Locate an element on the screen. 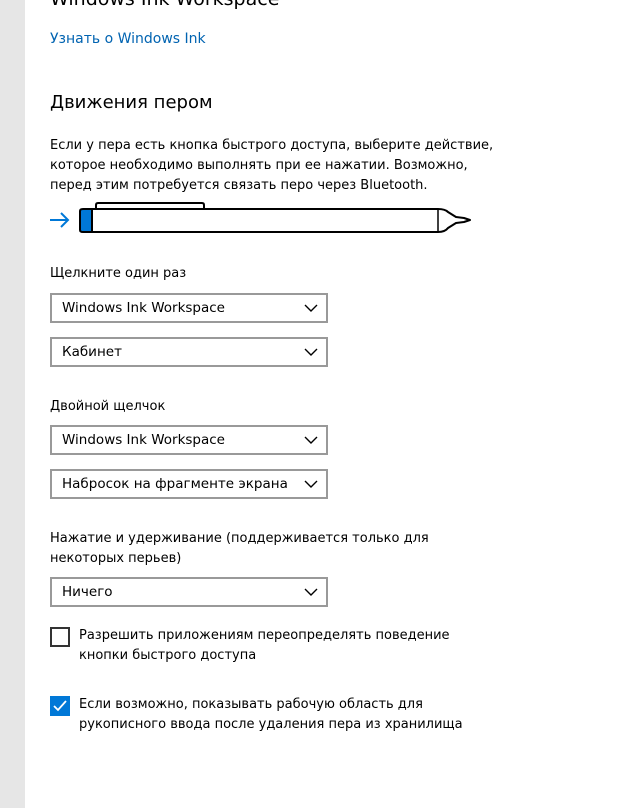 The height and width of the screenshot is (808, 625). pen-shortcuts-title: Движения пером is located at coordinates (131, 102).